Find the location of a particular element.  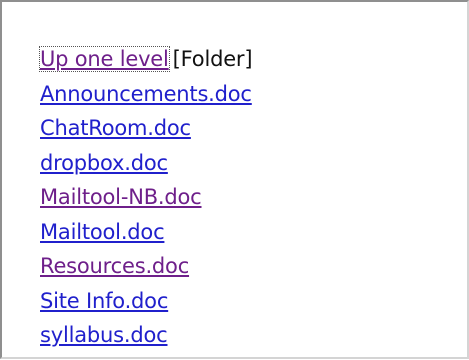

list-item: syllabus.doc is located at coordinates (146, 335).